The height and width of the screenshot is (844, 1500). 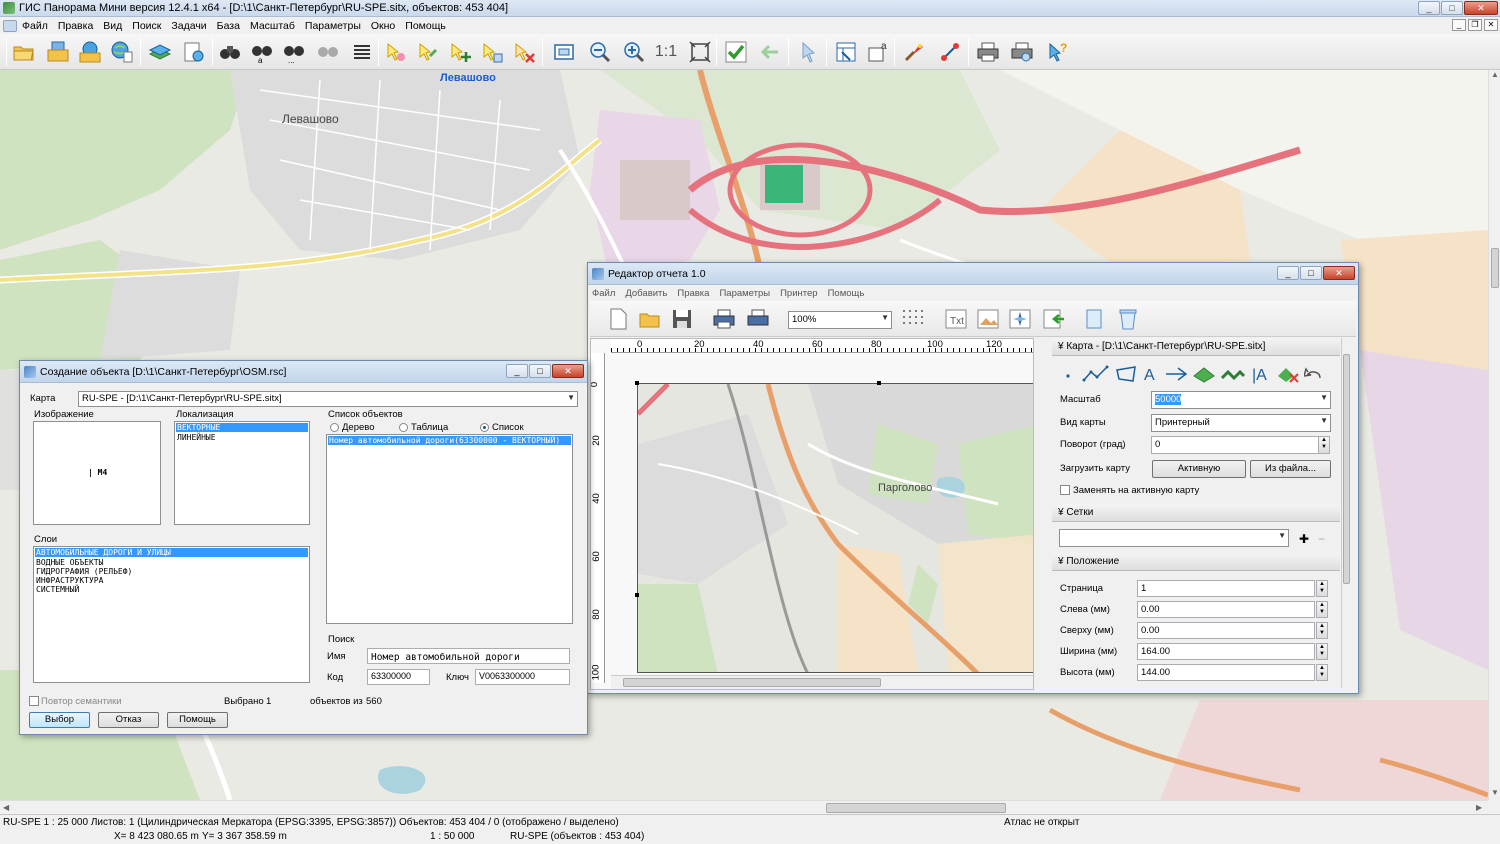 I want to click on full-extent-icon, so click(x=700, y=52).